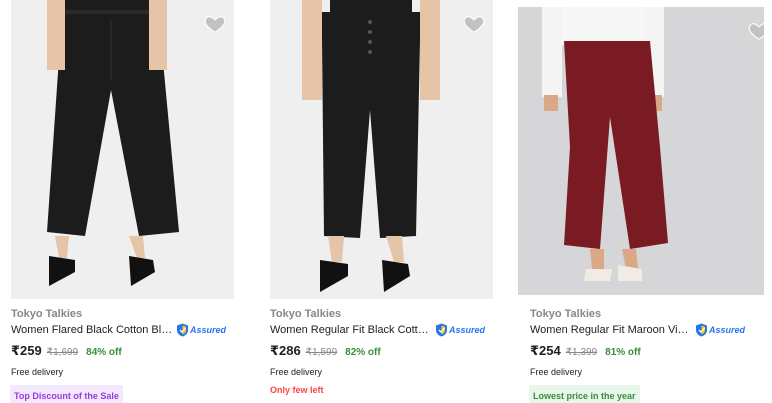 This screenshot has height=403, width=772. What do you see at coordinates (623, 352) in the screenshot?
I see `discount-percent: 81% off` at bounding box center [623, 352].